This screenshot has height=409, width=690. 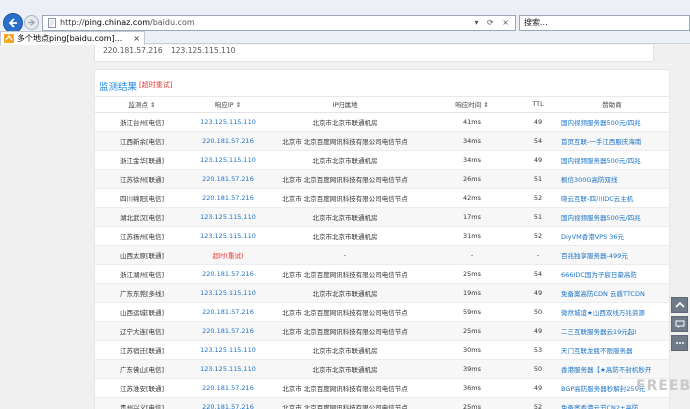 What do you see at coordinates (136, 38) in the screenshot?
I see `tab-close-icon: ×` at bounding box center [136, 38].